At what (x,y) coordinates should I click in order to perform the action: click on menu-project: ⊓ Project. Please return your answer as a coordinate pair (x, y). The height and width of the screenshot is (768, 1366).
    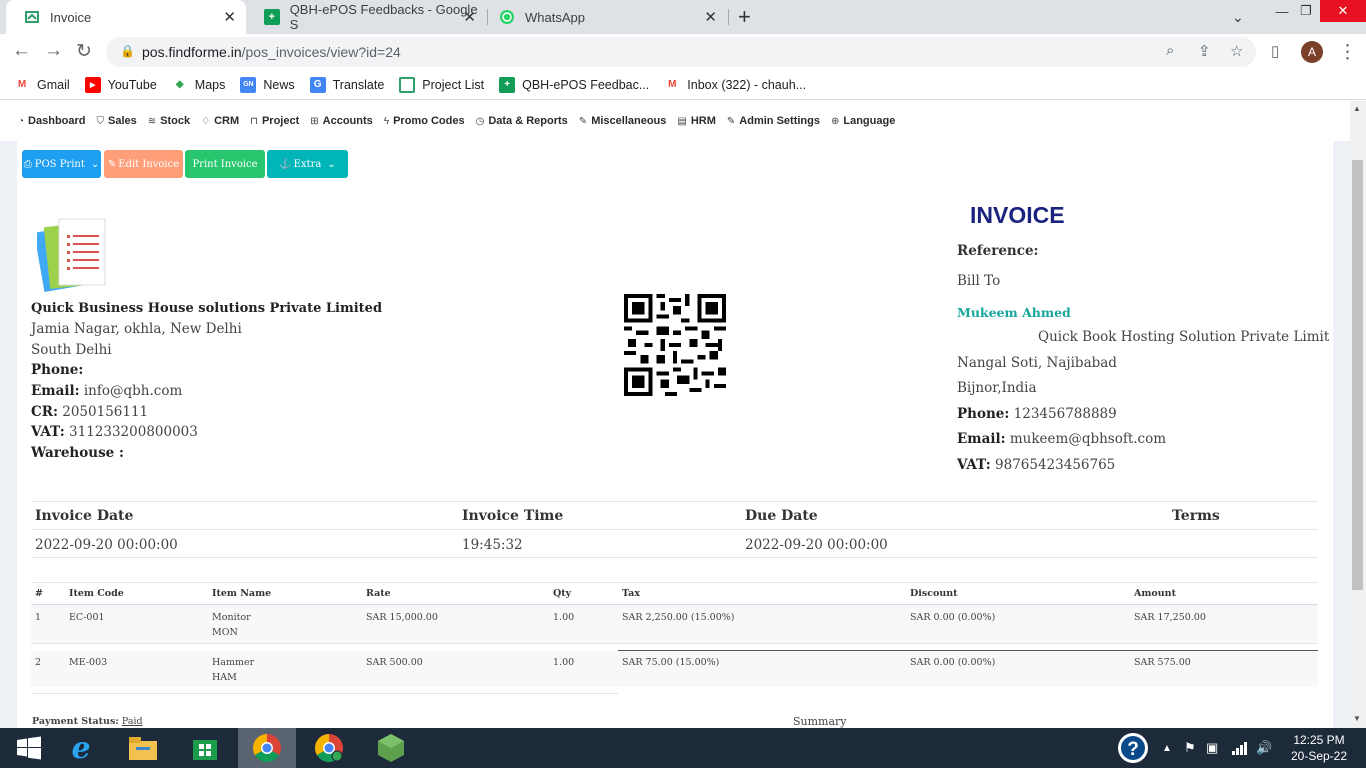
    Looking at the image, I should click on (274, 121).